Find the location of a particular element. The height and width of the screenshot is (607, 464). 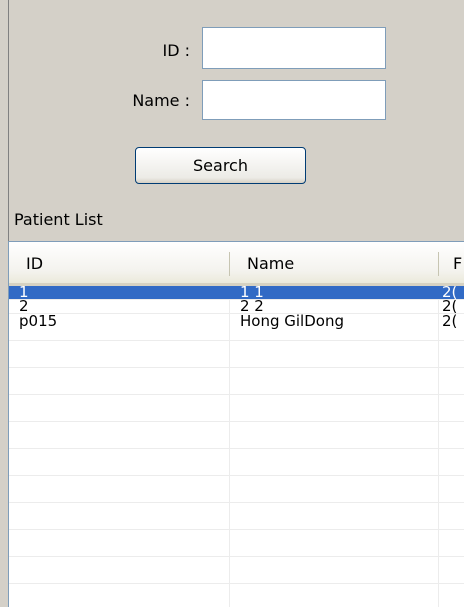

name-label: Name : is located at coordinates (161, 100).